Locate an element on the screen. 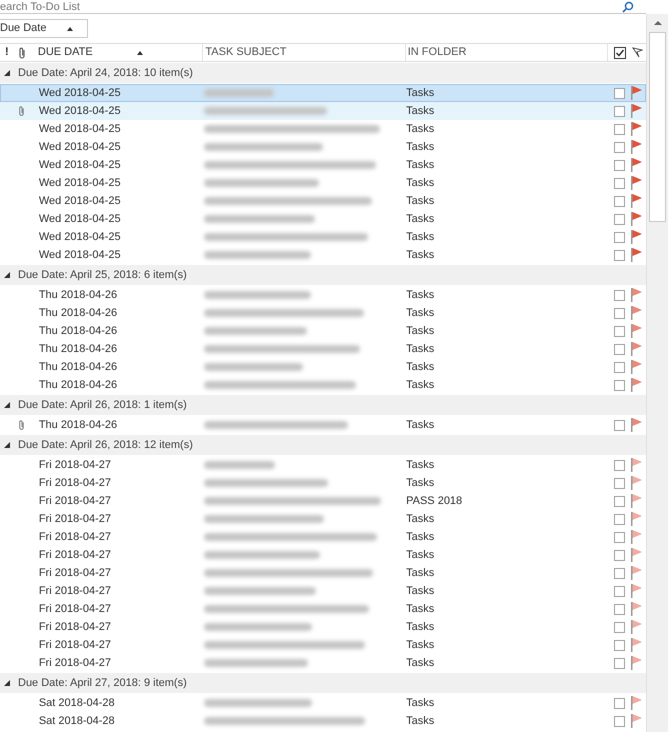  search-icon is located at coordinates (628, 6).